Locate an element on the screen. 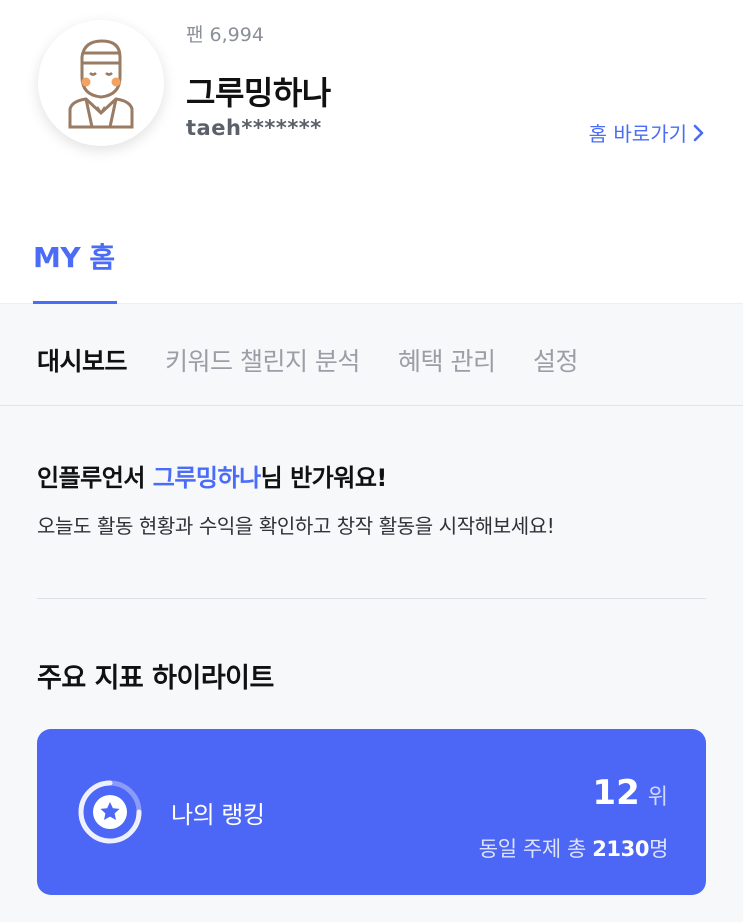  ranking-total-count: 2130 is located at coordinates (621, 849).